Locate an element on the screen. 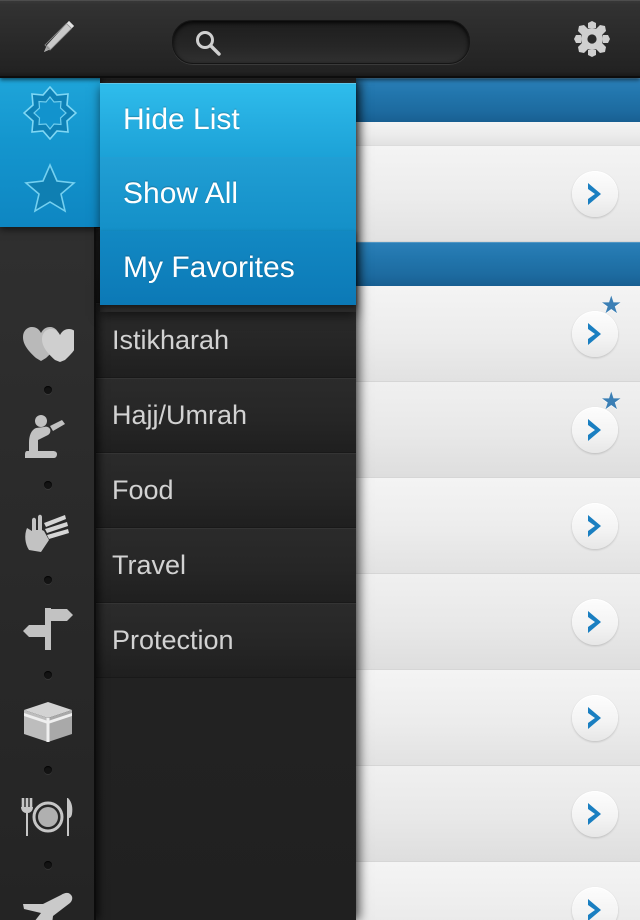 The image size is (640, 920). search-field is located at coordinates (321, 42).